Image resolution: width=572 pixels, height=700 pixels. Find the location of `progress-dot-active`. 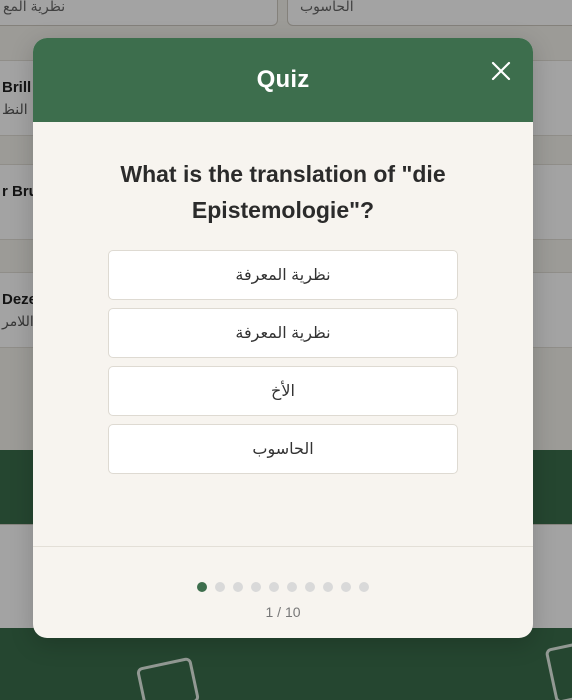

progress-dot-active is located at coordinates (202, 587).